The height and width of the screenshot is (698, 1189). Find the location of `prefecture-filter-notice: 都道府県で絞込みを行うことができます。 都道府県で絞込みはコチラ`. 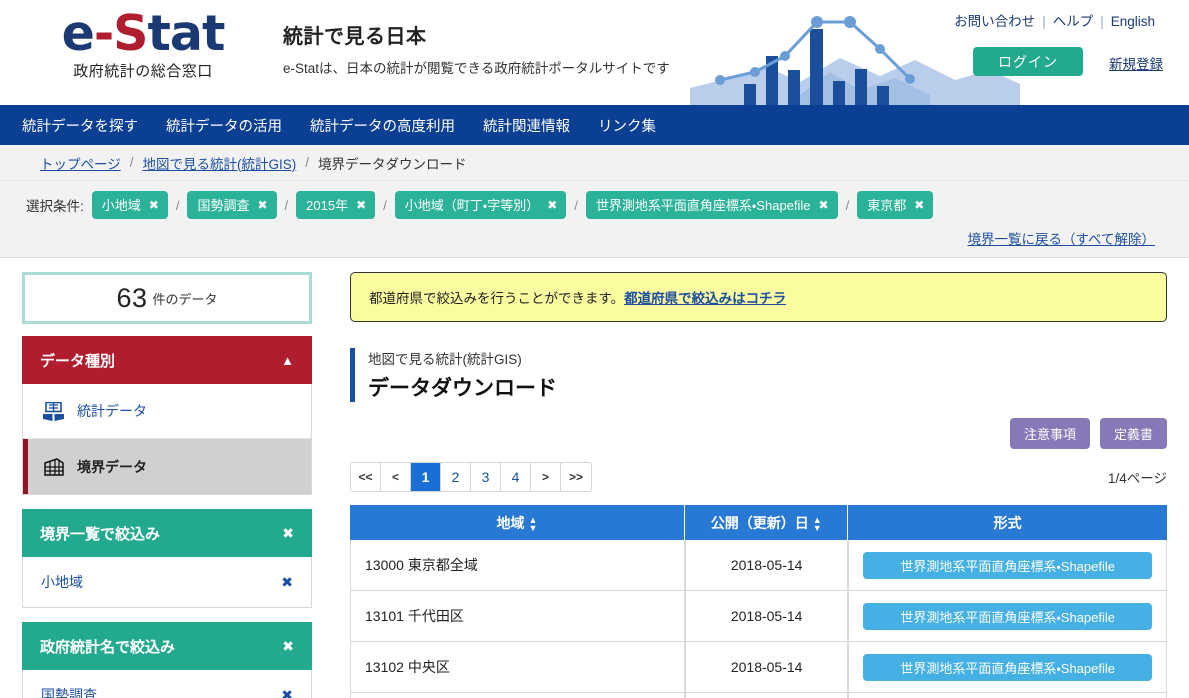

prefecture-filter-notice: 都道府県で絞込みを行うことができます。 都道府県で絞込みはコチラ is located at coordinates (758, 297).